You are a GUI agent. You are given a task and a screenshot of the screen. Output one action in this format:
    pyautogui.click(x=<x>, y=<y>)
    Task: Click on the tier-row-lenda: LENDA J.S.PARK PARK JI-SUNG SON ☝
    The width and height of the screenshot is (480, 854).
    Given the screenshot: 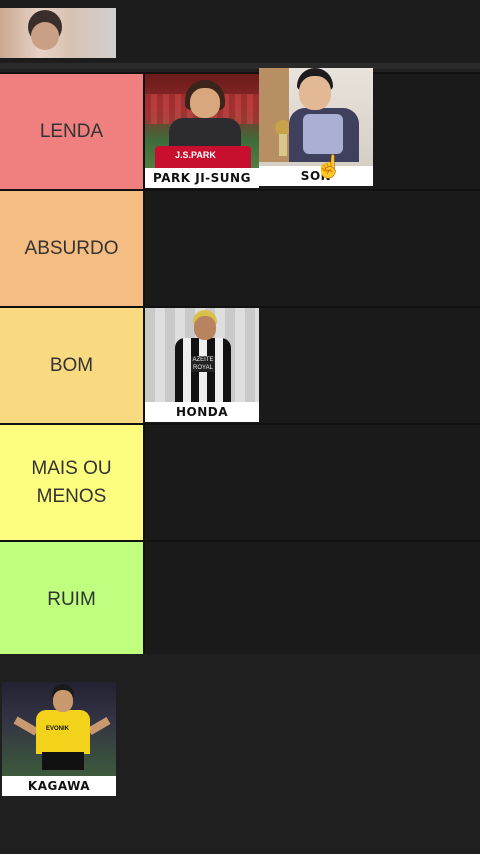 What is the action you would take?
    pyautogui.click(x=240, y=129)
    